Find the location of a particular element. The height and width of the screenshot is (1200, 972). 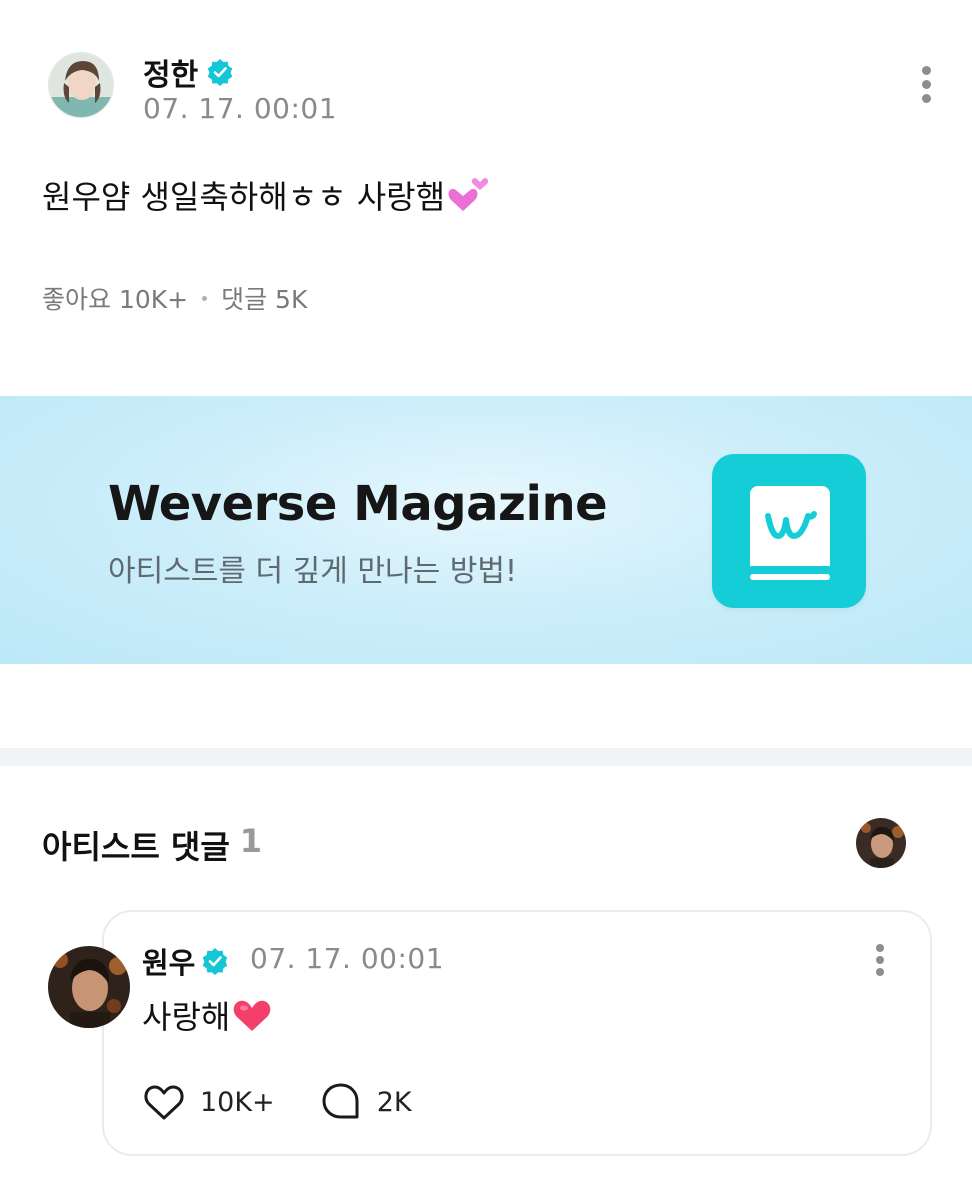

reply-count: 2K is located at coordinates (394, 1102).